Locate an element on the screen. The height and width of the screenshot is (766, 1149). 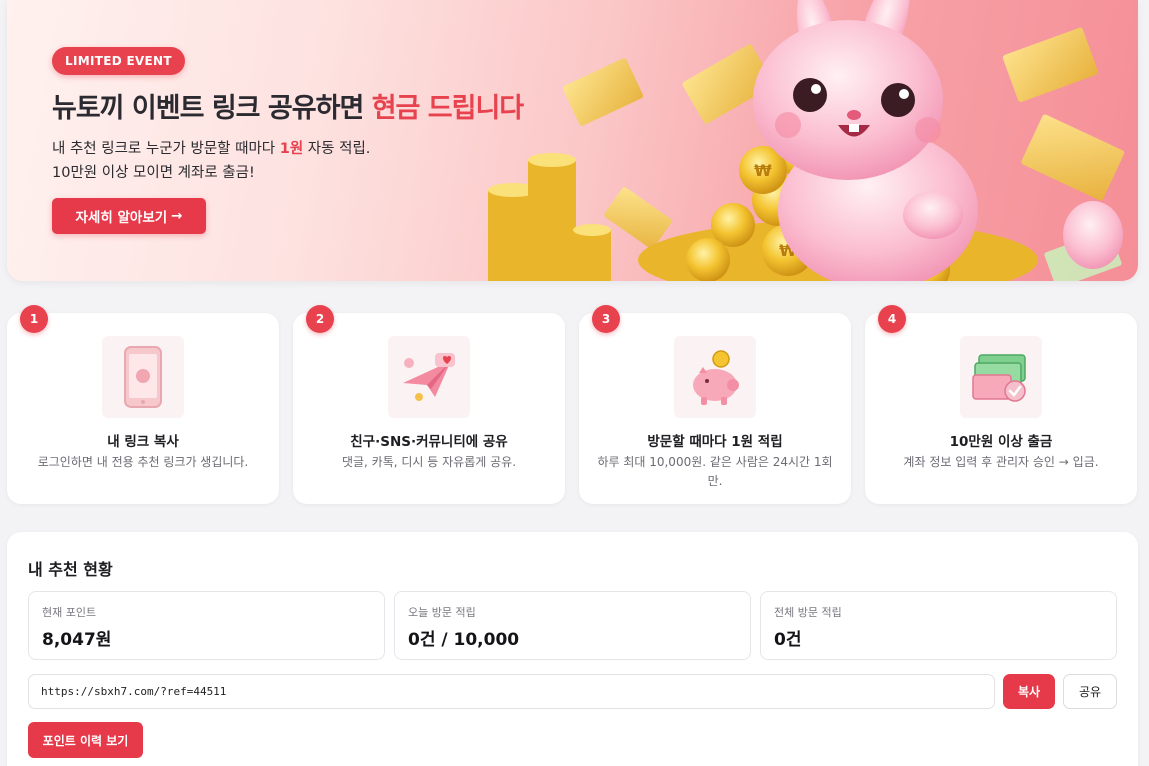
event-badge: LIMITED EVENT is located at coordinates (118, 61).